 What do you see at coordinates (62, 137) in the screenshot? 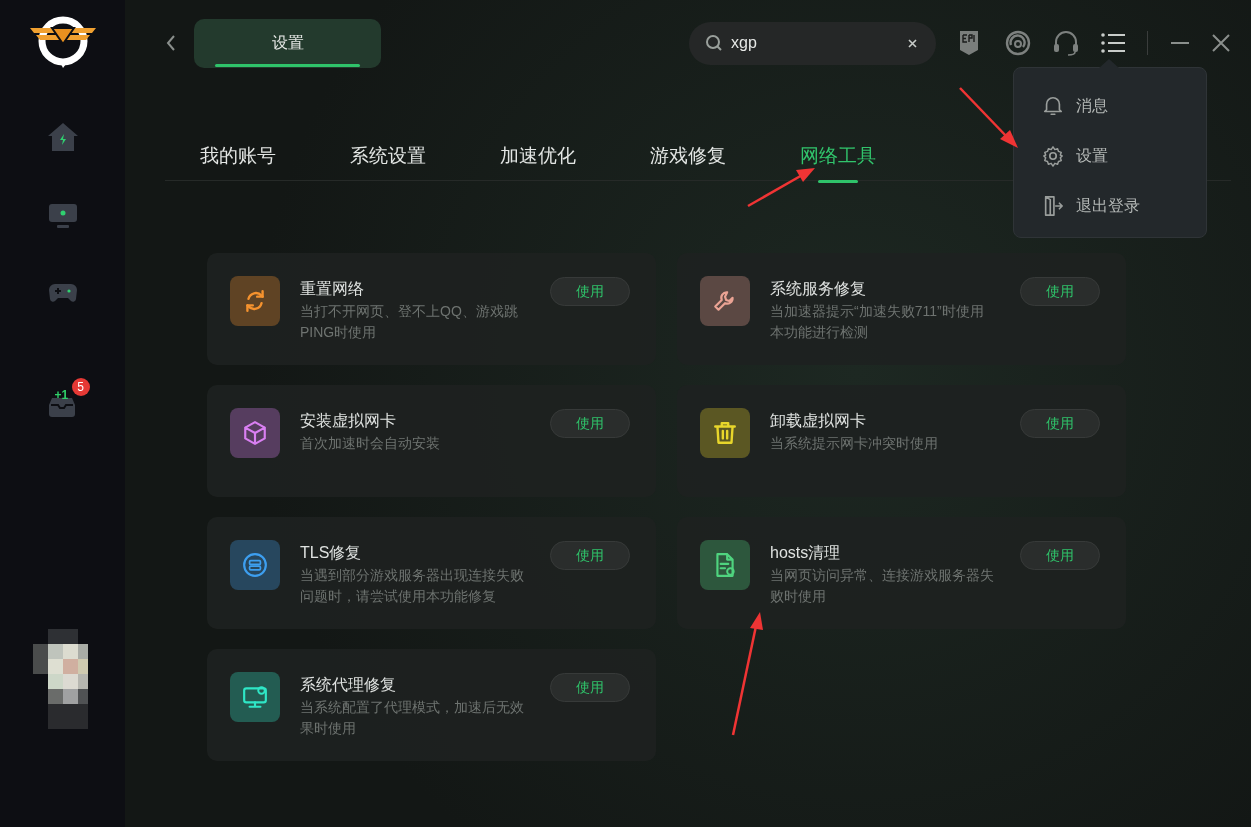
I see `home-icon` at bounding box center [62, 137].